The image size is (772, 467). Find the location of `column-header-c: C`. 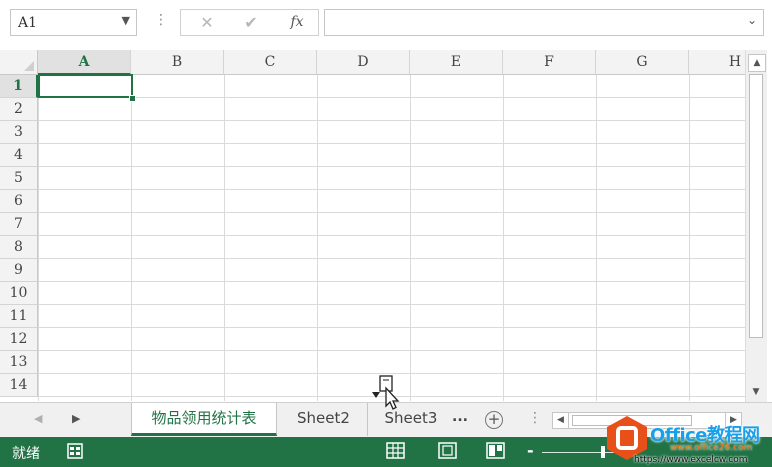

column-header-c: C is located at coordinates (270, 62).